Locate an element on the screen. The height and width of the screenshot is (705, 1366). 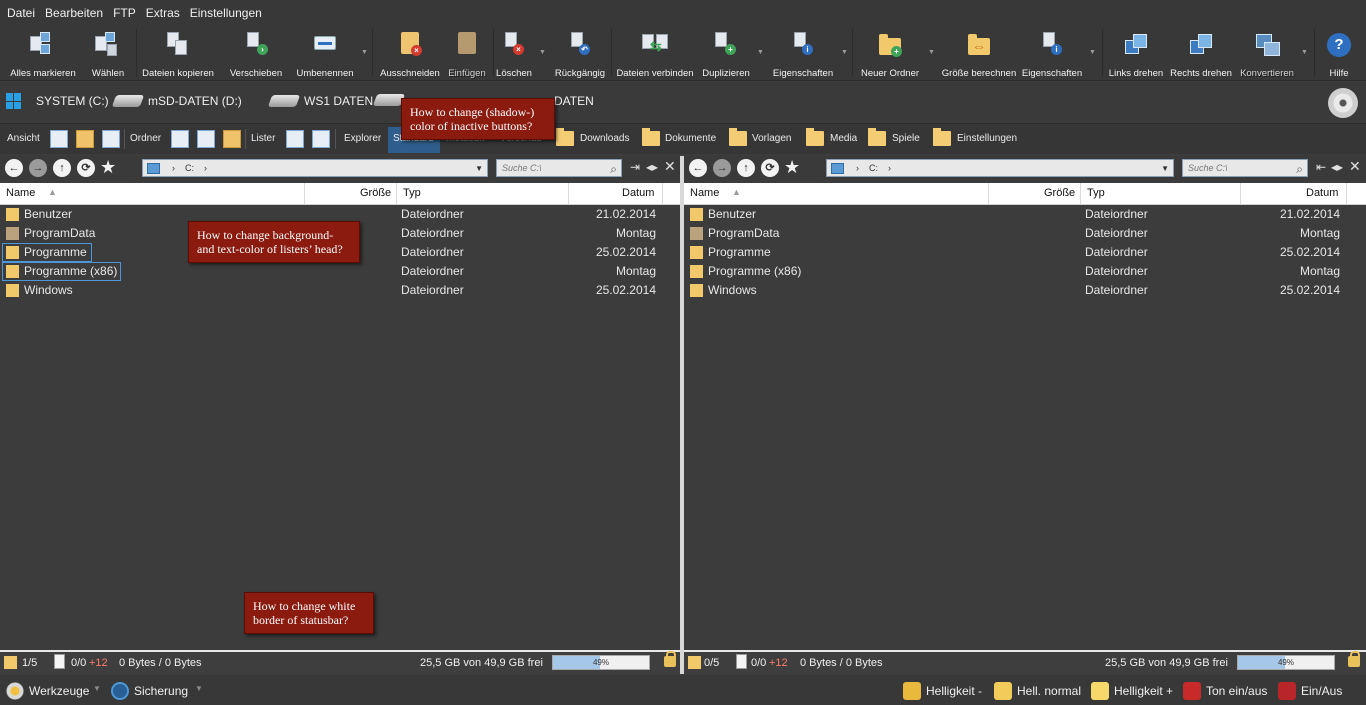
left-search-input: Suche C:\ ⌕ is located at coordinates (559, 168).